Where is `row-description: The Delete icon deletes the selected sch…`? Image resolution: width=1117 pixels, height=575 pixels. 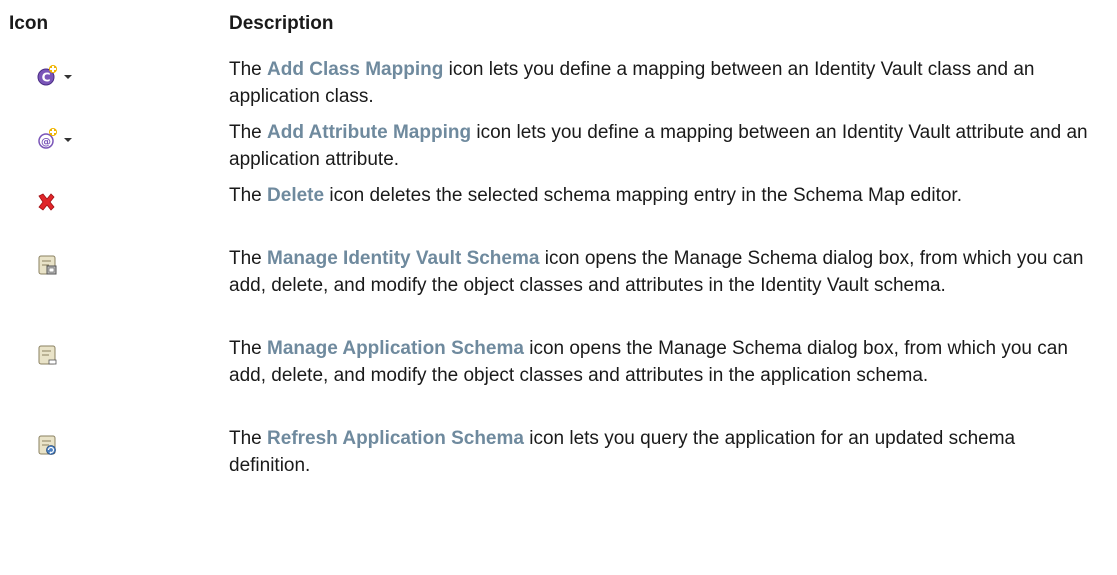 row-description: The Delete icon deletes the selected sch… is located at coordinates (595, 195).